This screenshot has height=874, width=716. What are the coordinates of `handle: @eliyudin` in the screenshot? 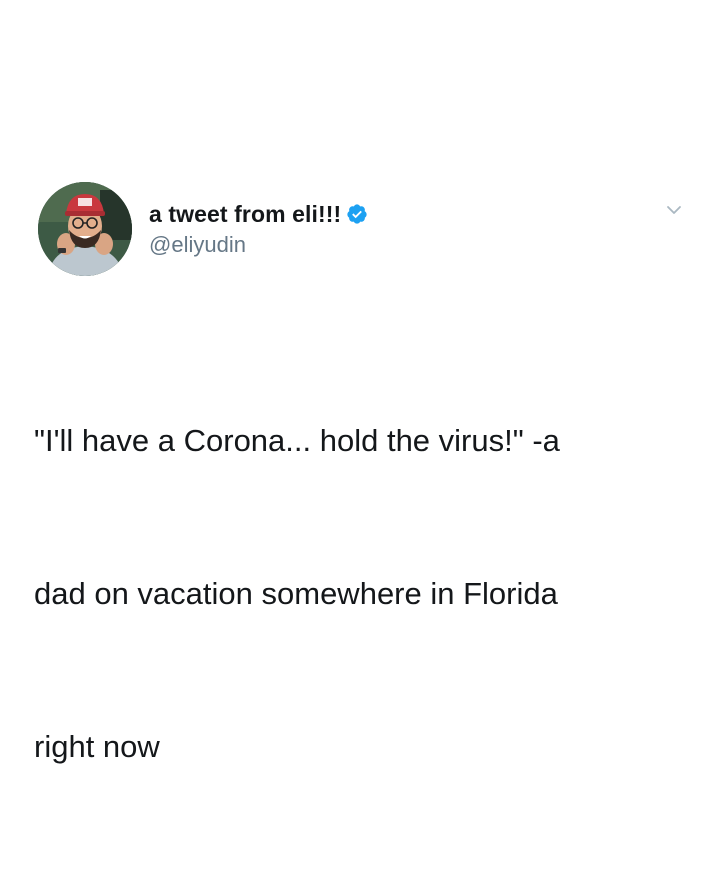 It's located at (197, 245).